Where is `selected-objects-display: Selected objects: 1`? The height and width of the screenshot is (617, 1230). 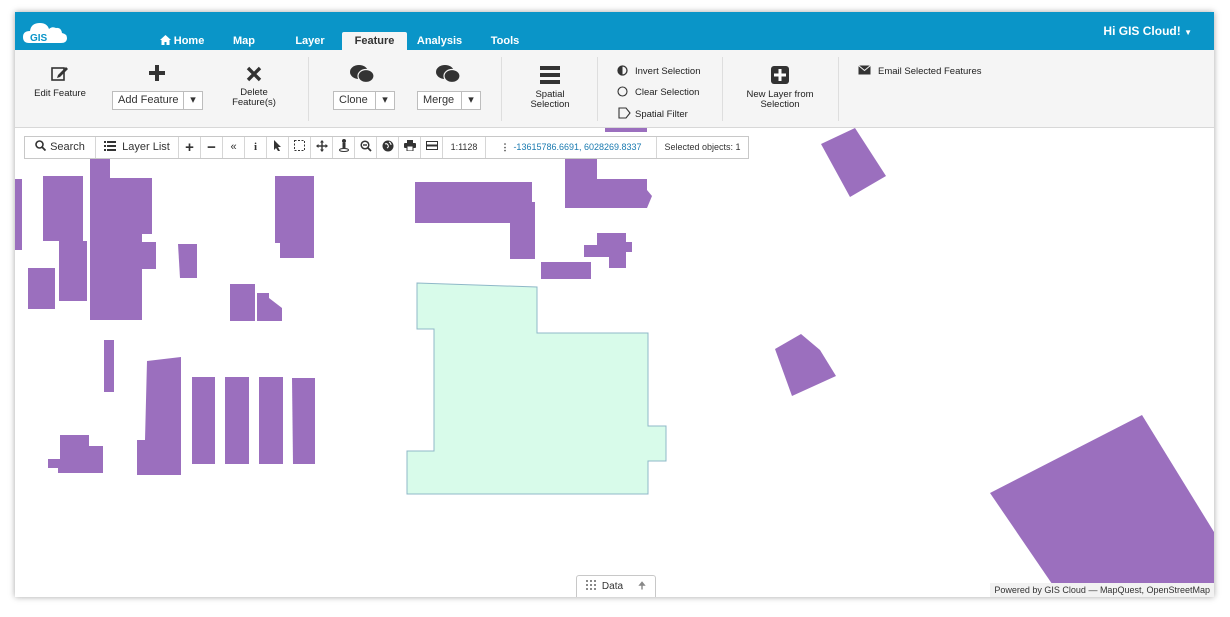 selected-objects-display: Selected objects: 1 is located at coordinates (702, 147).